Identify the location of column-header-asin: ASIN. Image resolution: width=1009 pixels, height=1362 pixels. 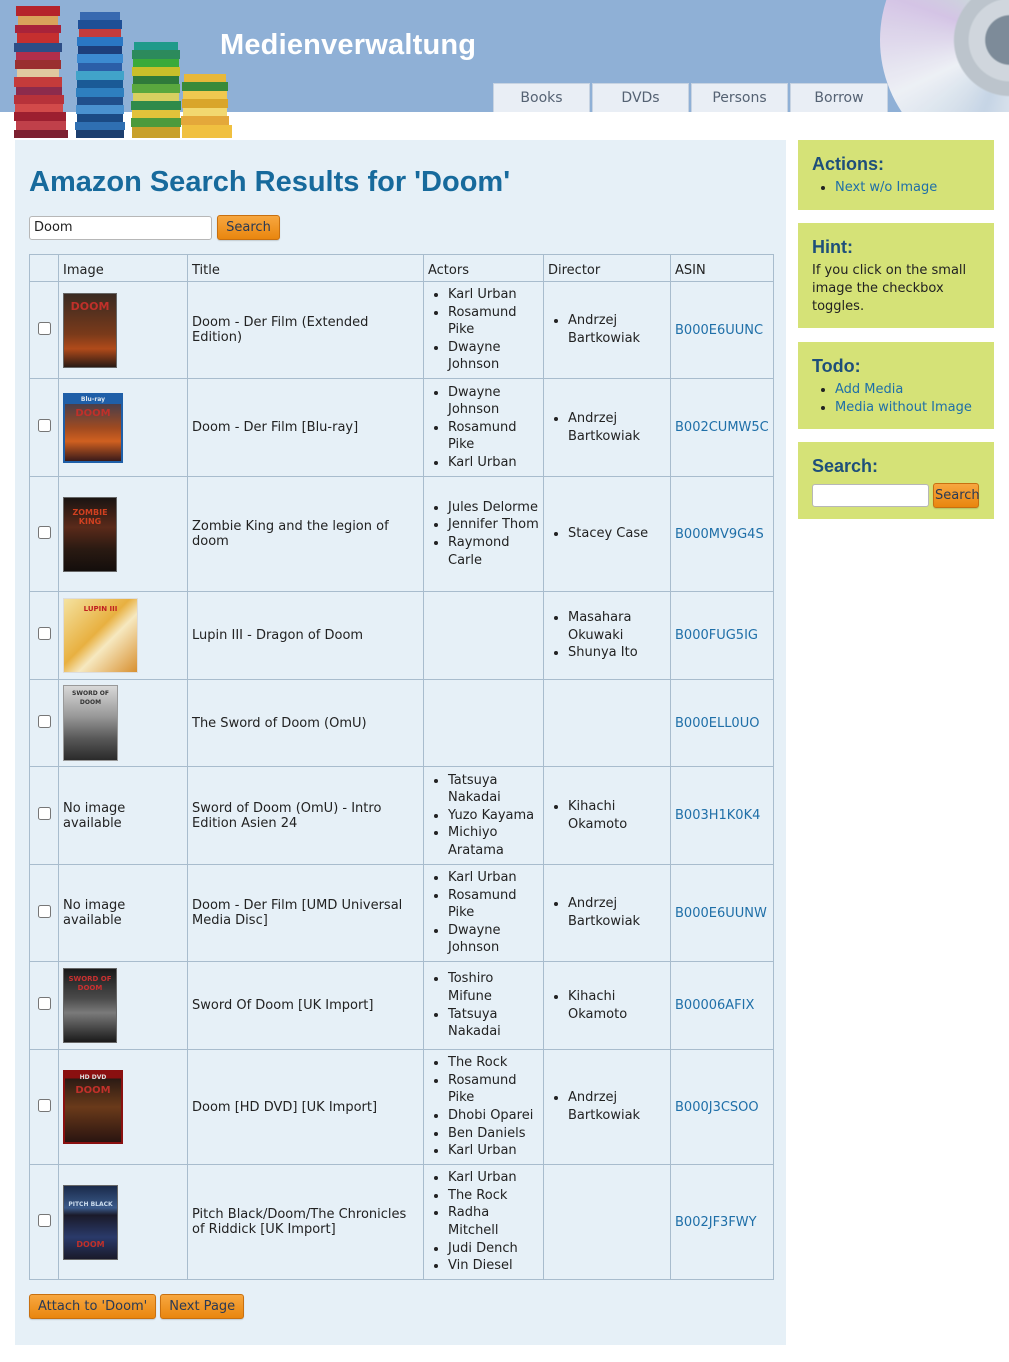
(722, 268).